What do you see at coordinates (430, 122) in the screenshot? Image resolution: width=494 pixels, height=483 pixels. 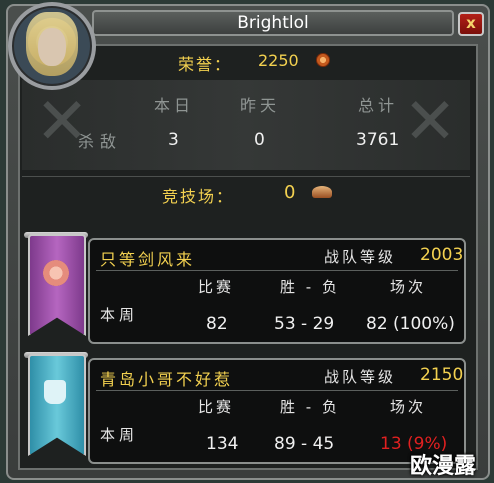 I see `crossed-swords-icon: ✕` at bounding box center [430, 122].